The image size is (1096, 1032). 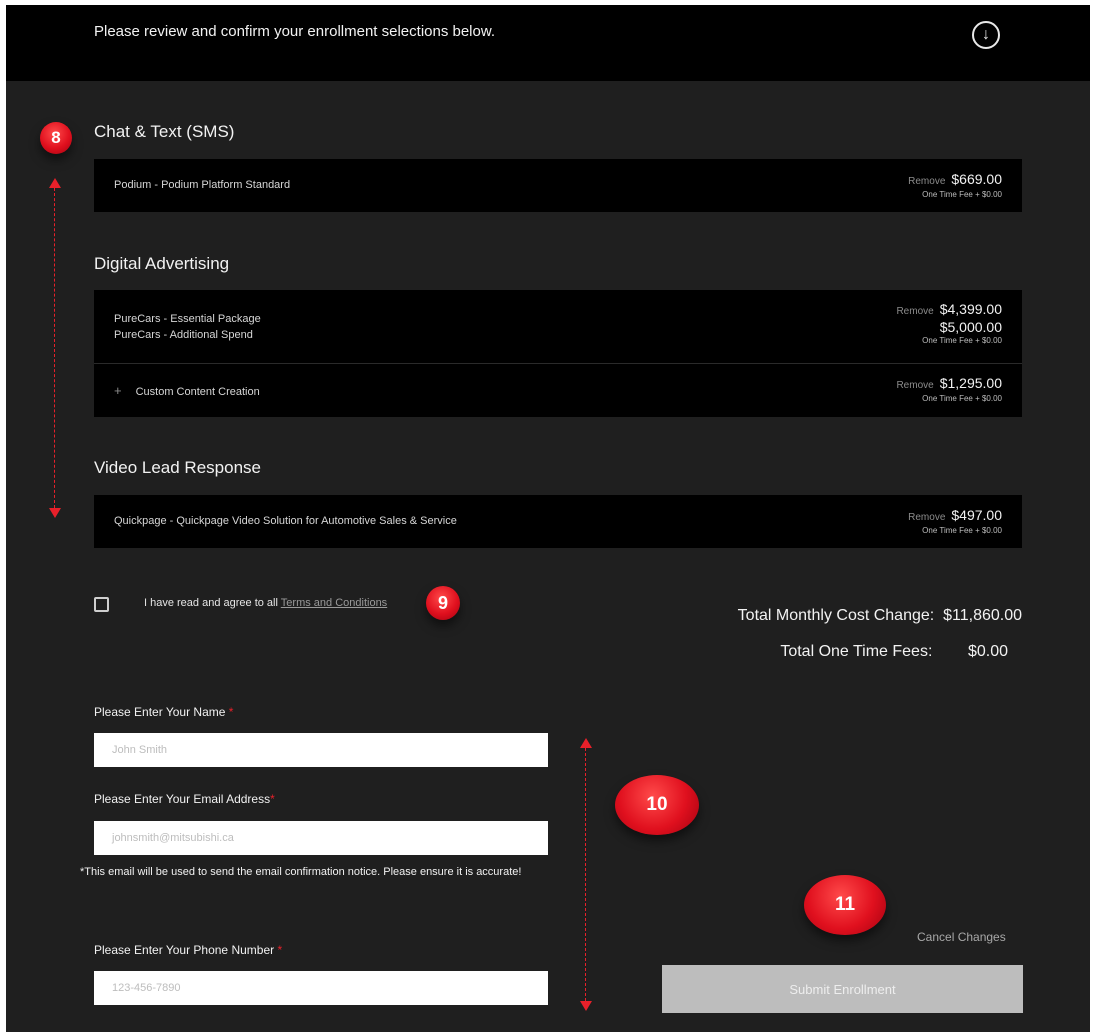 I want to click on phone-label-text: Please Enter Your Phone Number, so click(x=186, y=950).